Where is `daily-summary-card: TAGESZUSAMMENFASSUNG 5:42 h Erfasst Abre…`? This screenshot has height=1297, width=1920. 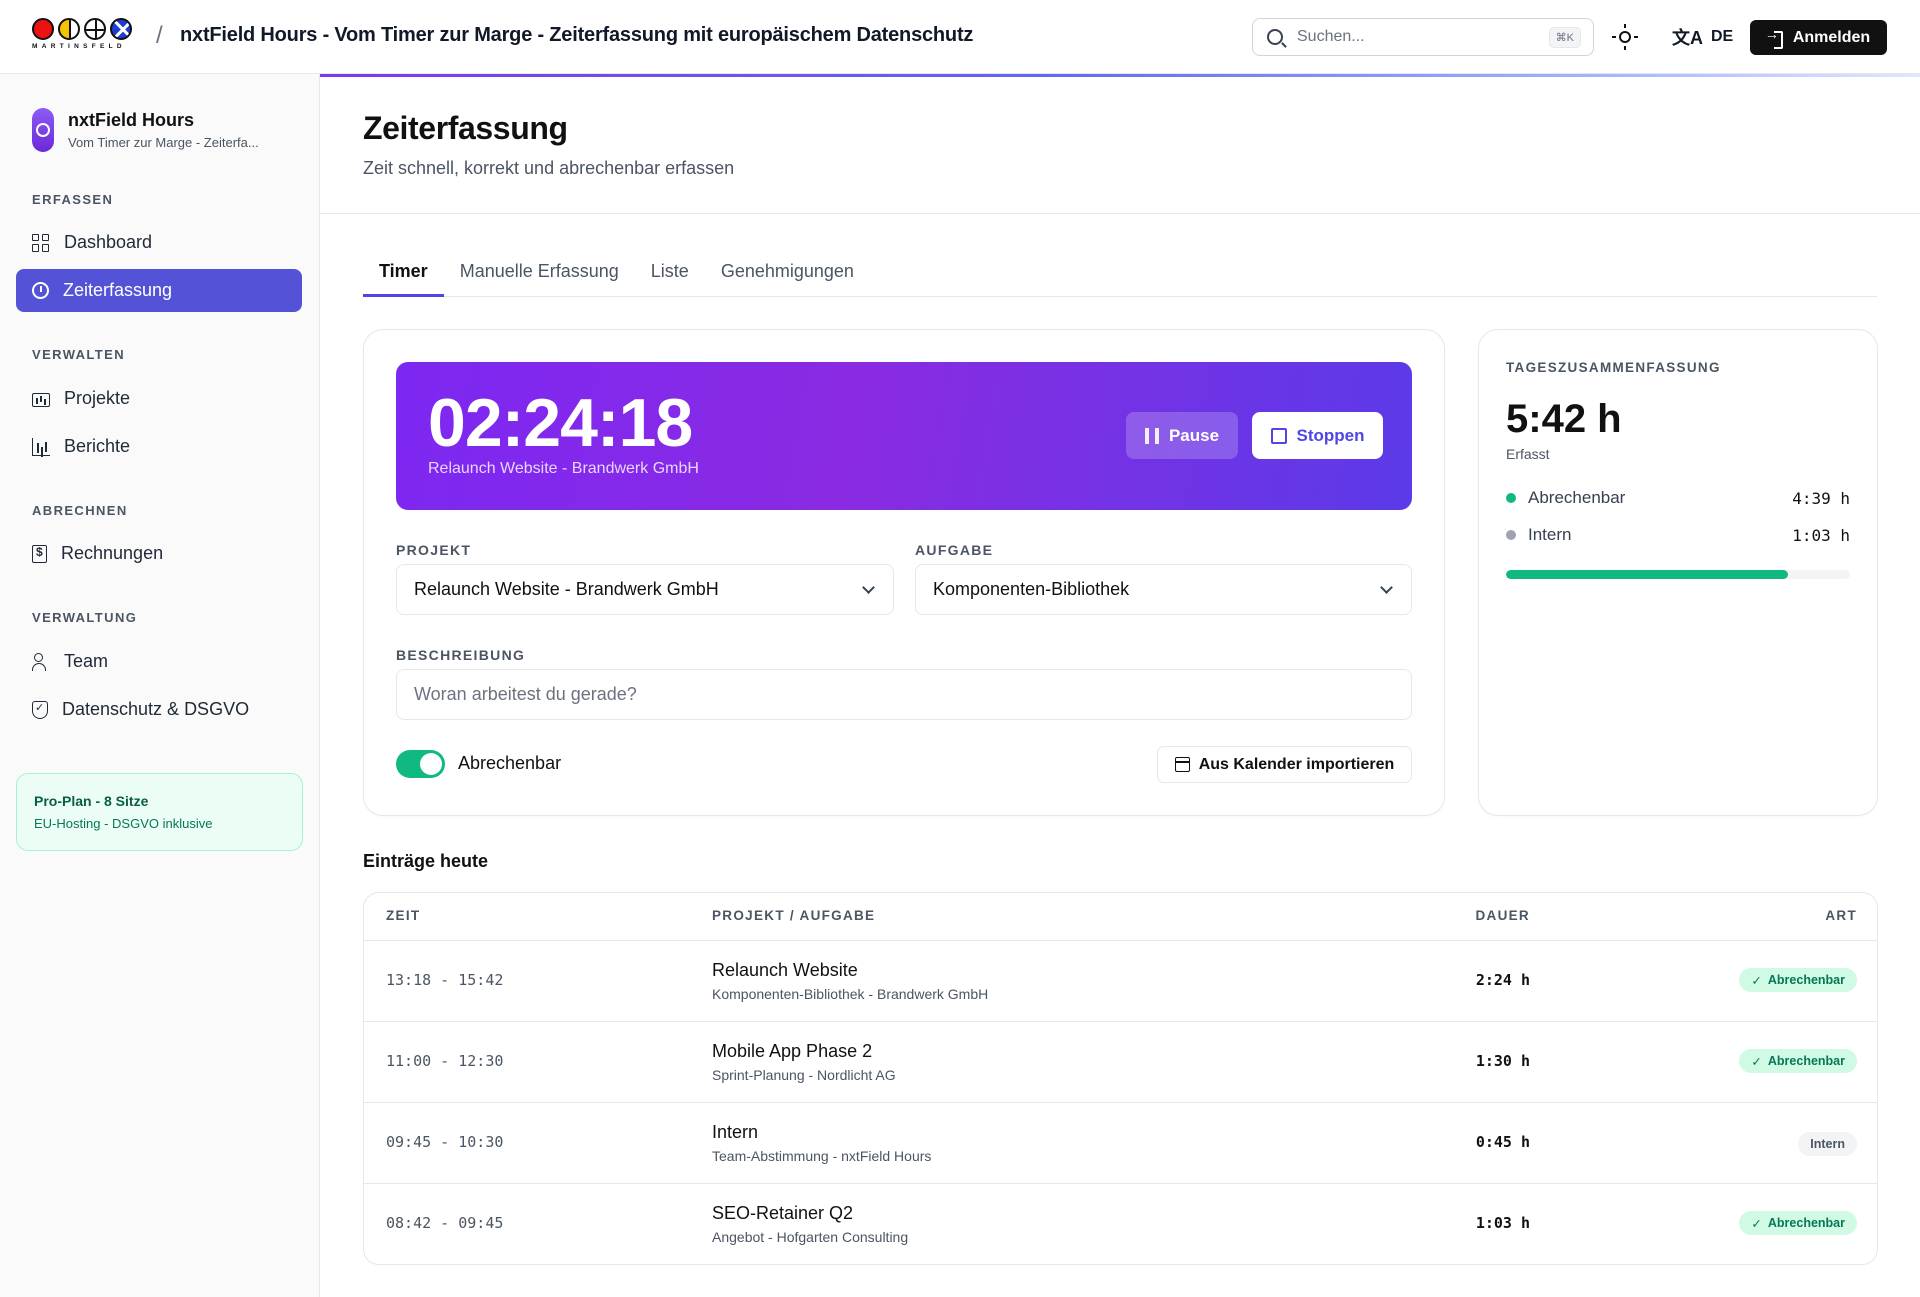 daily-summary-card: TAGESZUSAMMENFASSUNG 5:42 h Erfasst Abre… is located at coordinates (1678, 572).